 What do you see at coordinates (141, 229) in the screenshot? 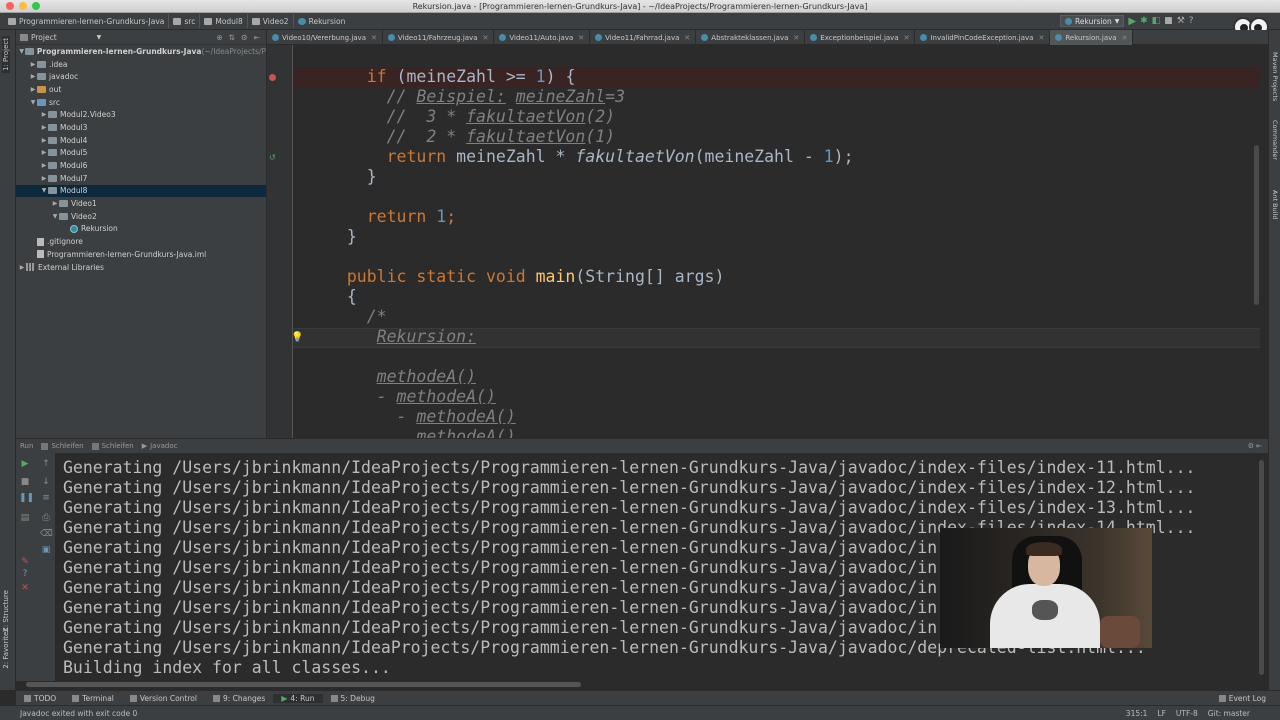
I see `tree-item: Rekursion` at bounding box center [141, 229].